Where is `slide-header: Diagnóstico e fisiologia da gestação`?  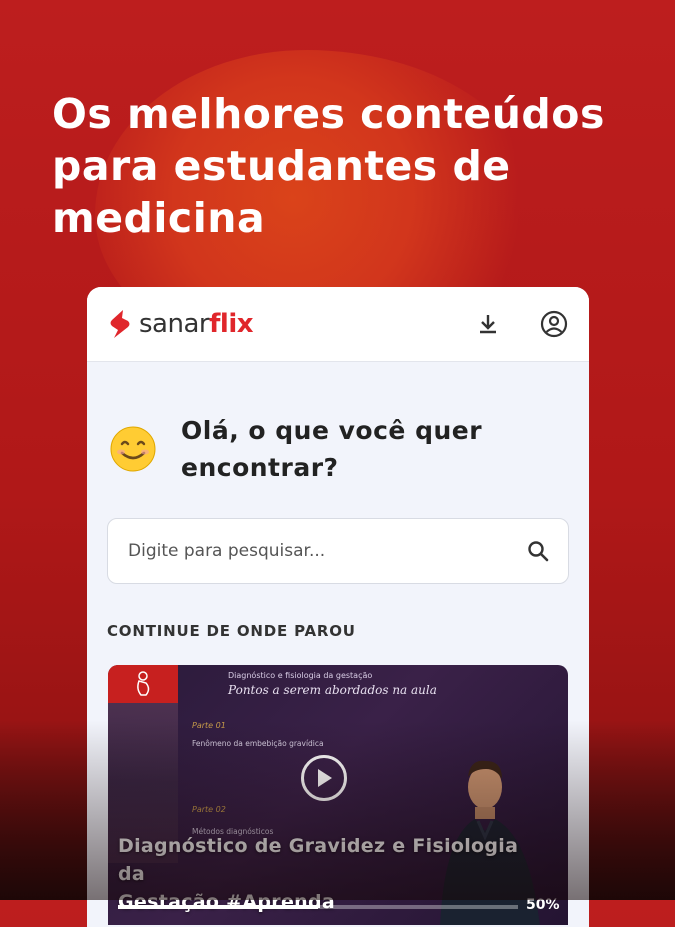
slide-header: Diagnóstico e fisiologia da gestação is located at coordinates (300, 675).